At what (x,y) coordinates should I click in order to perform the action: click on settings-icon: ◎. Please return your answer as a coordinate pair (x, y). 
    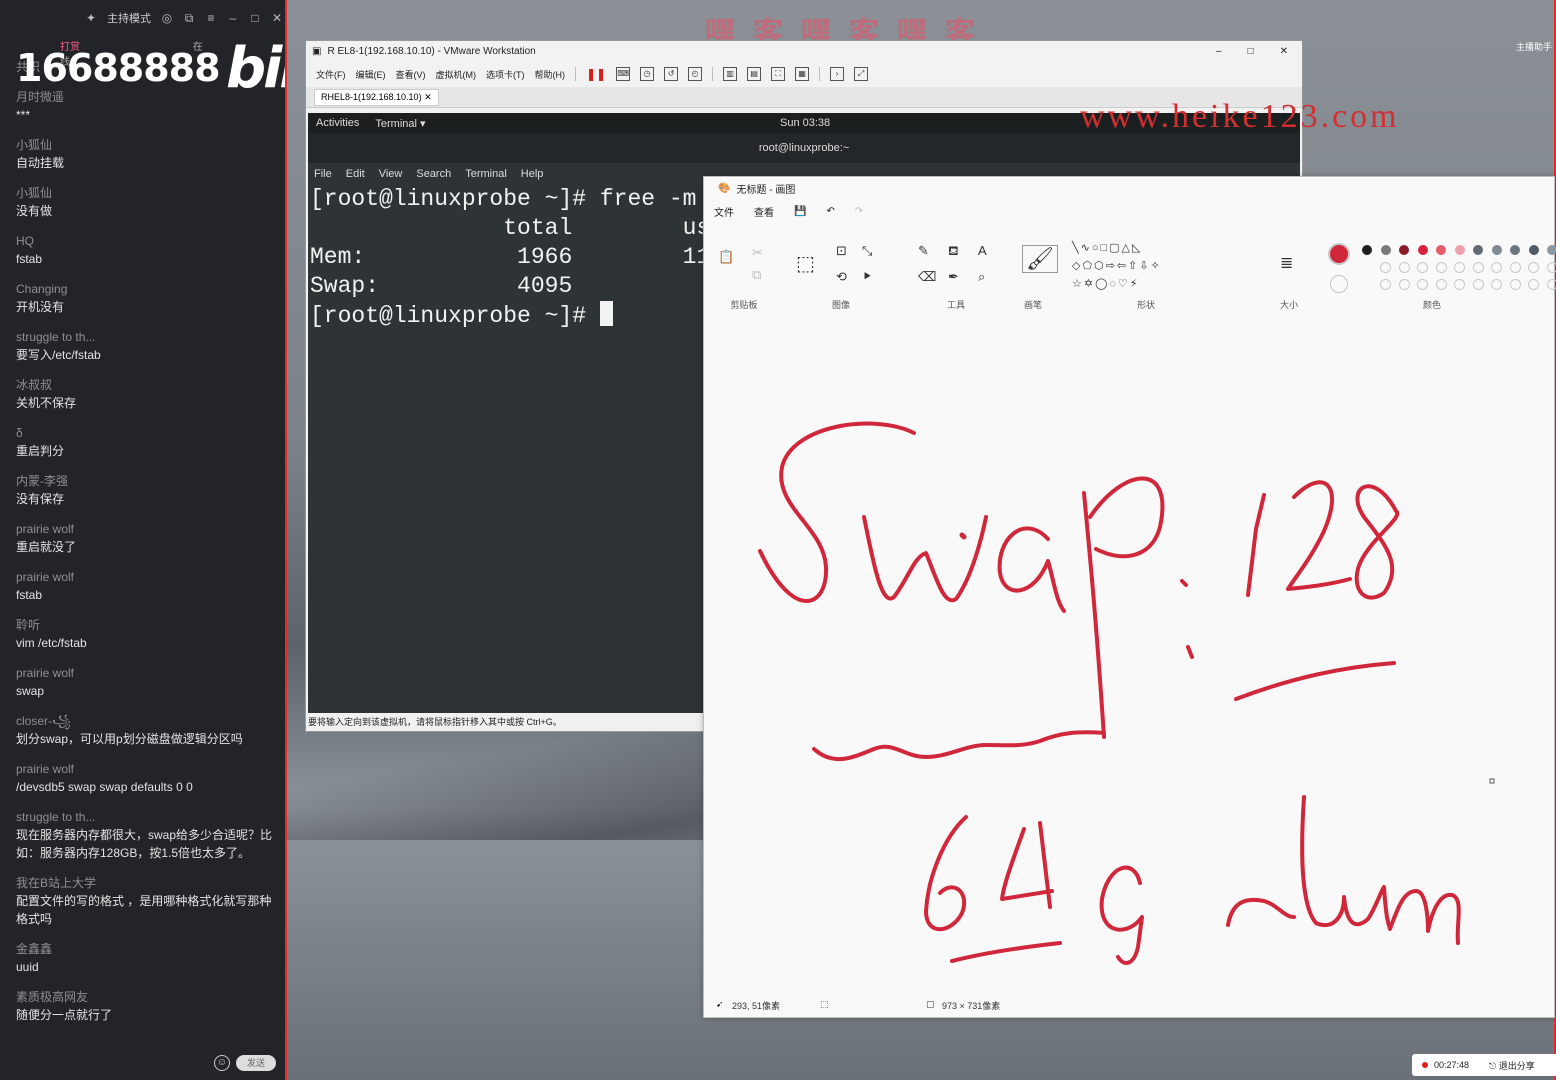
    Looking at the image, I should click on (167, 18).